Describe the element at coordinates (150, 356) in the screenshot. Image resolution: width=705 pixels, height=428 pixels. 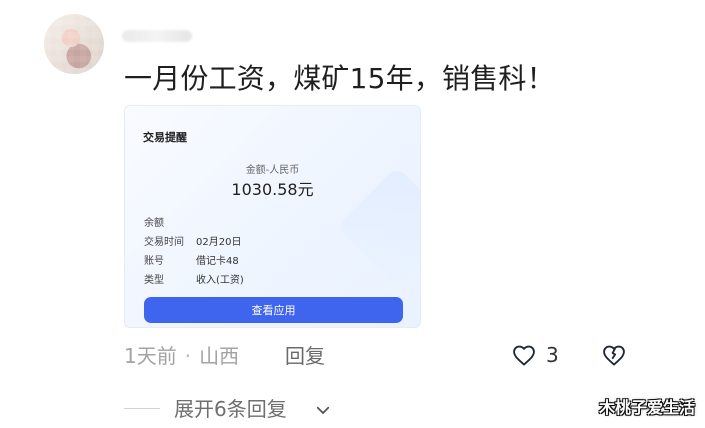
I see `comment-time: 1天前` at that location.